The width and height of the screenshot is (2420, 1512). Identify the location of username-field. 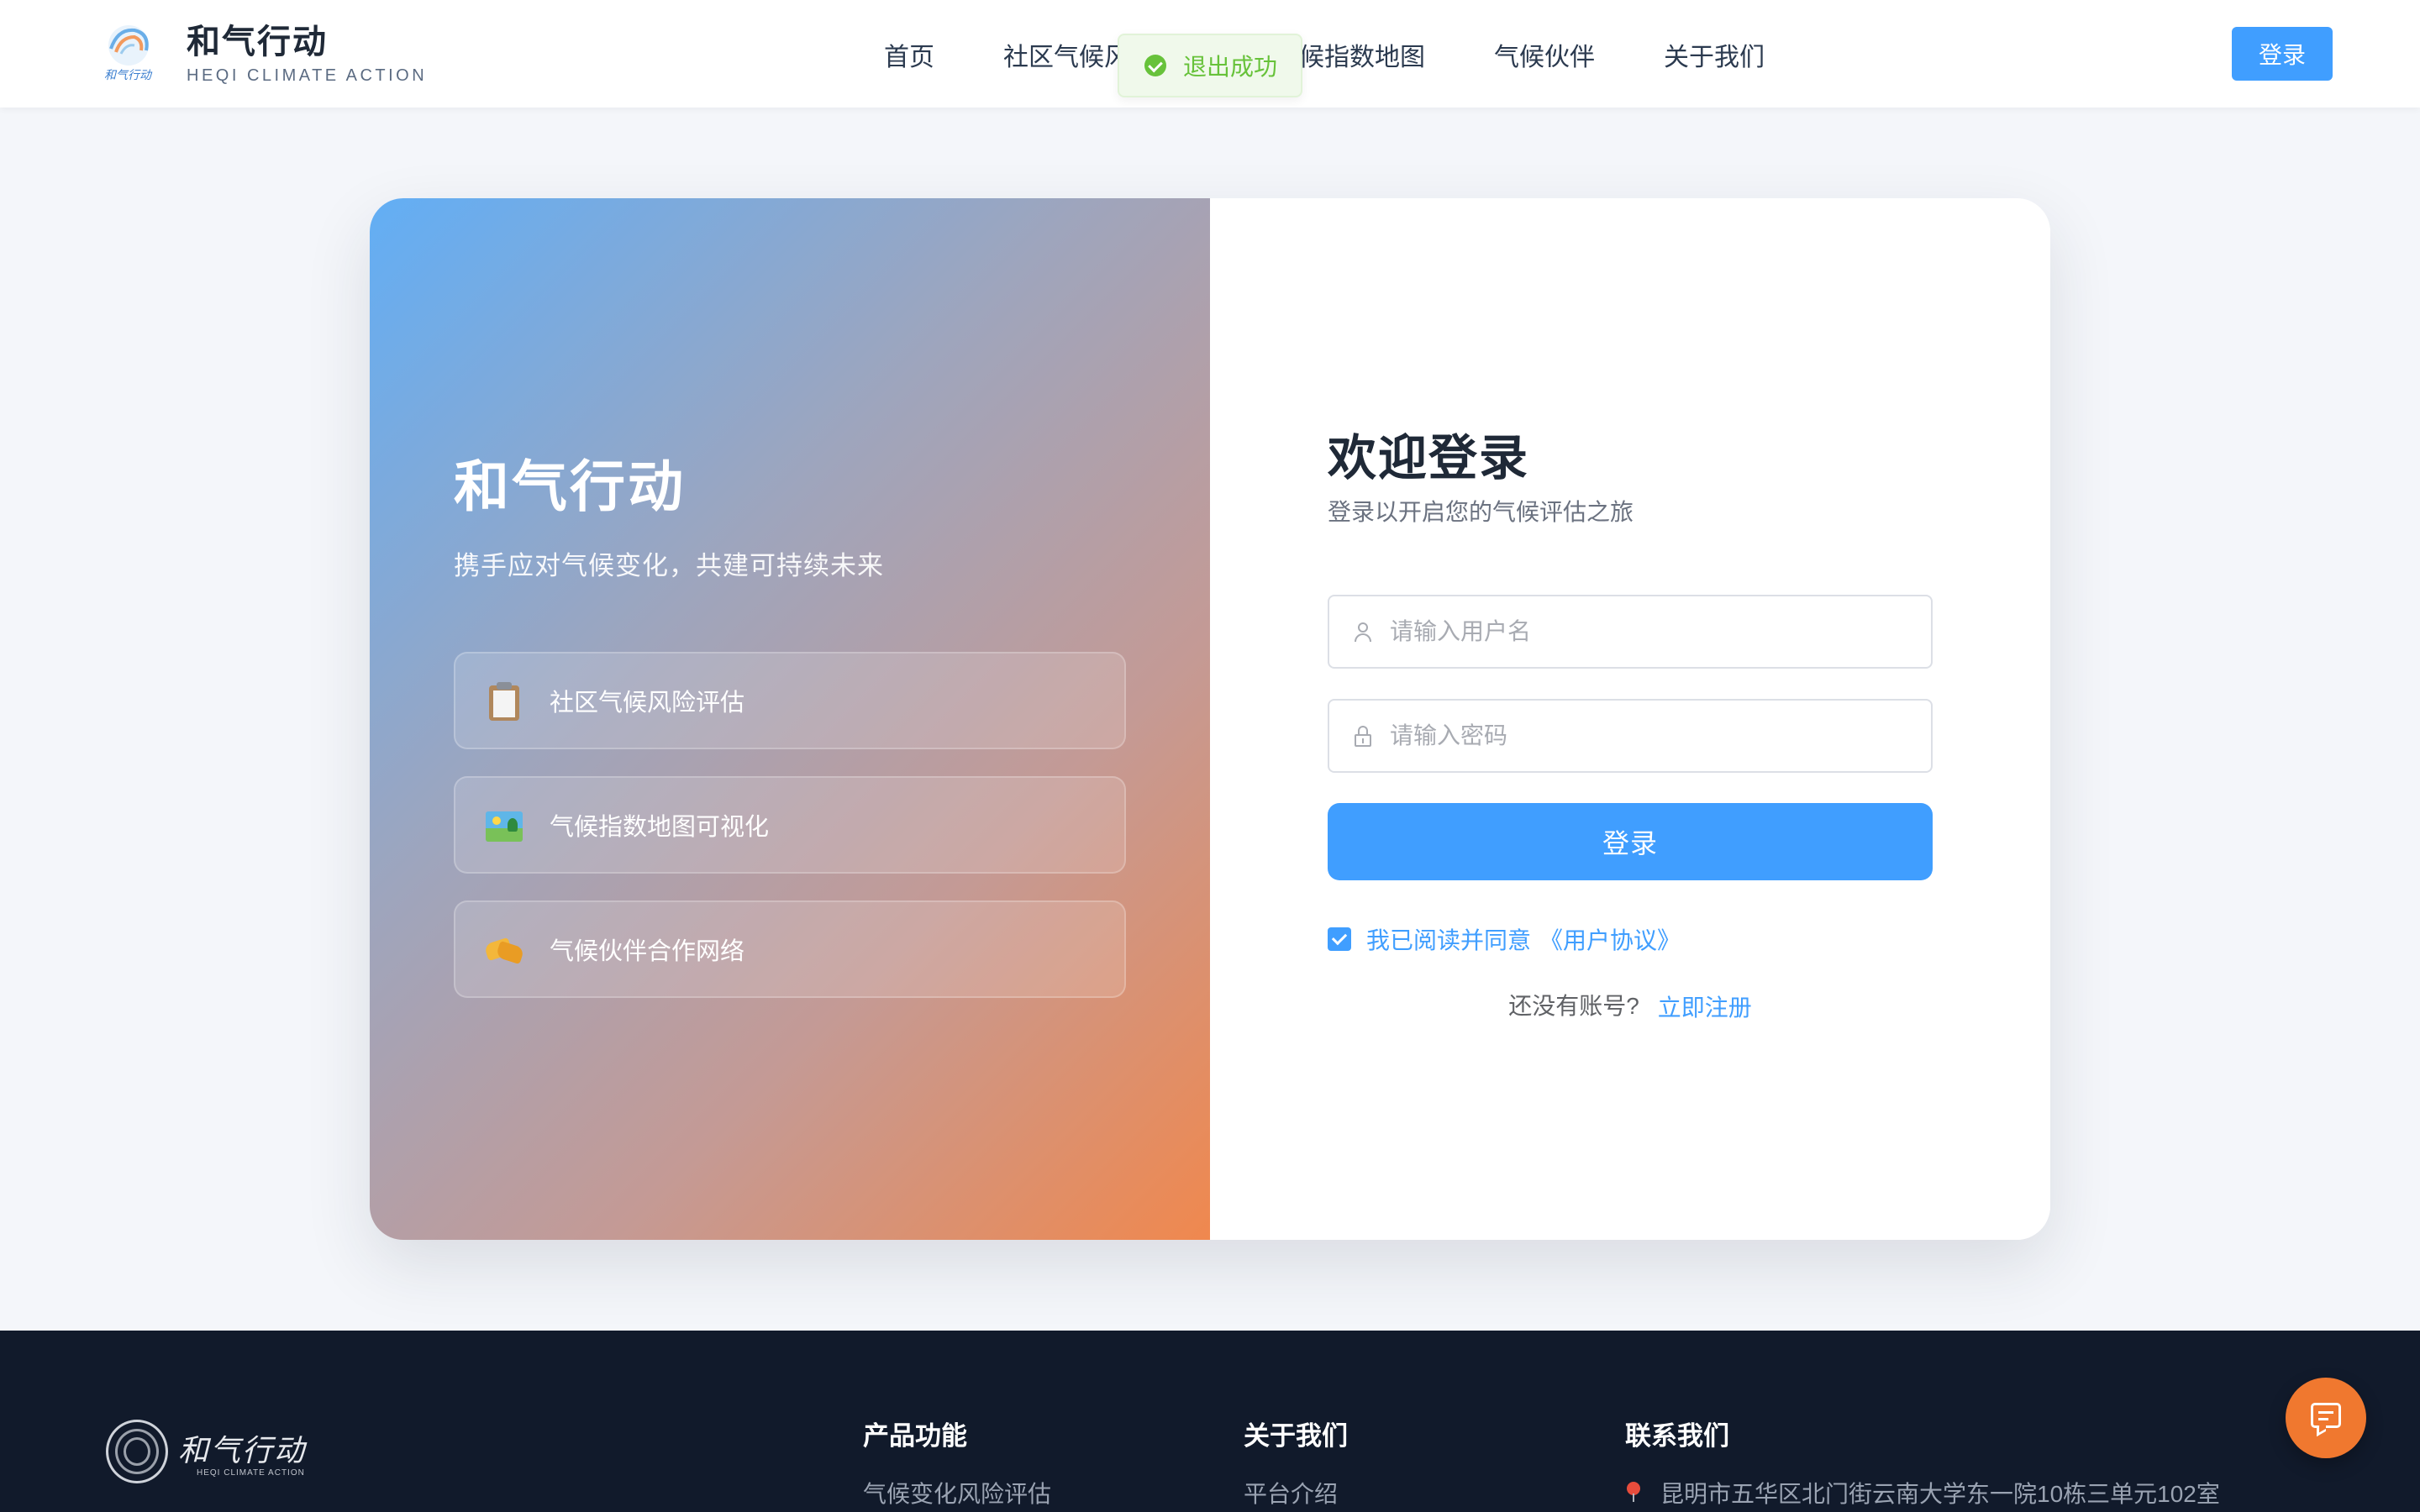
(1630, 632).